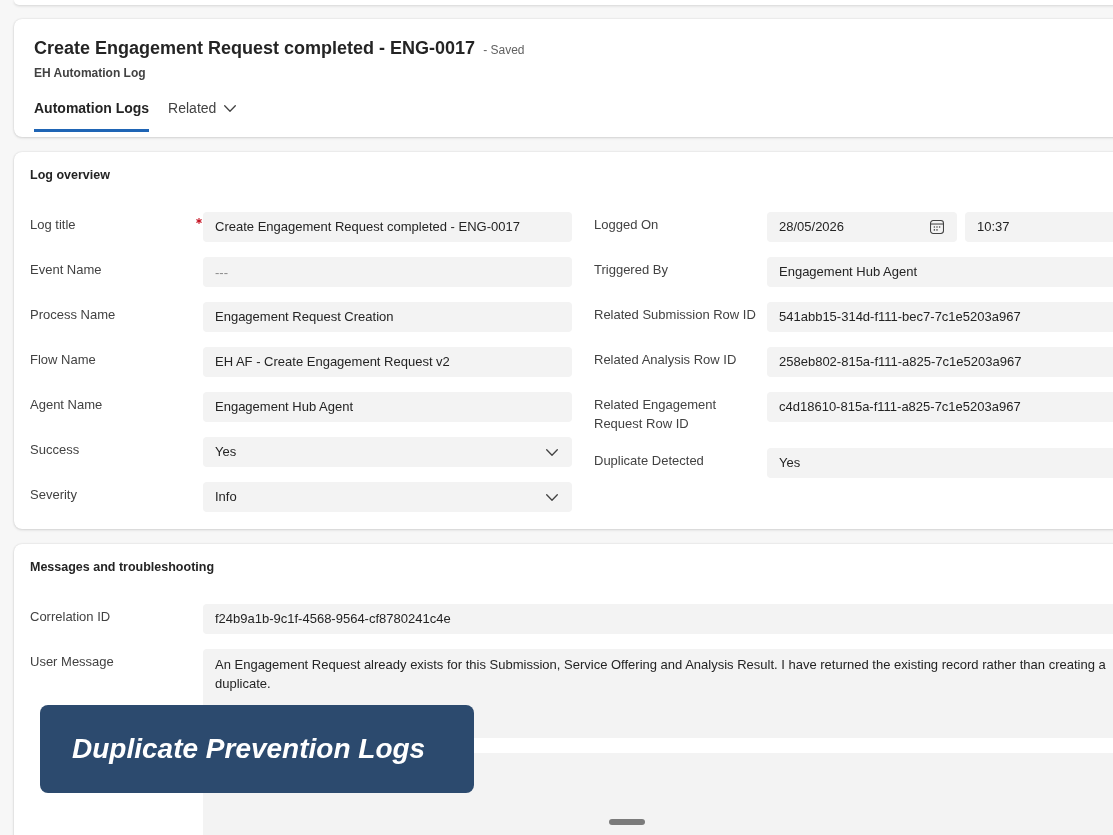 The height and width of the screenshot is (835, 1113). What do you see at coordinates (387, 362) in the screenshot?
I see `text-field: EH AF - Create Engagement Request v2` at bounding box center [387, 362].